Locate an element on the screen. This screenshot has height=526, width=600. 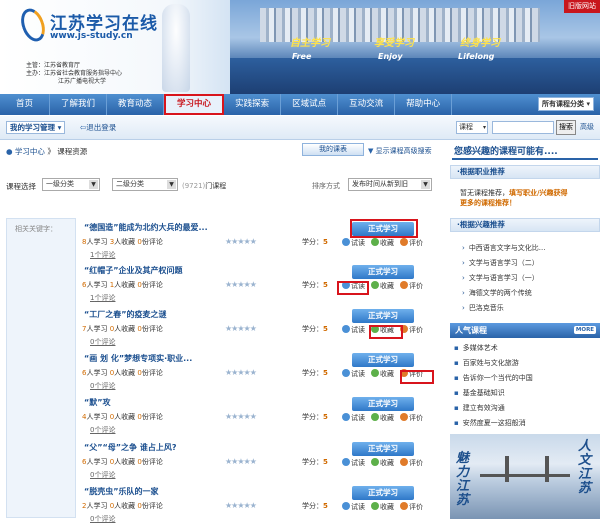
old-site-link: 旧版网站 is located at coordinates (582, 6).